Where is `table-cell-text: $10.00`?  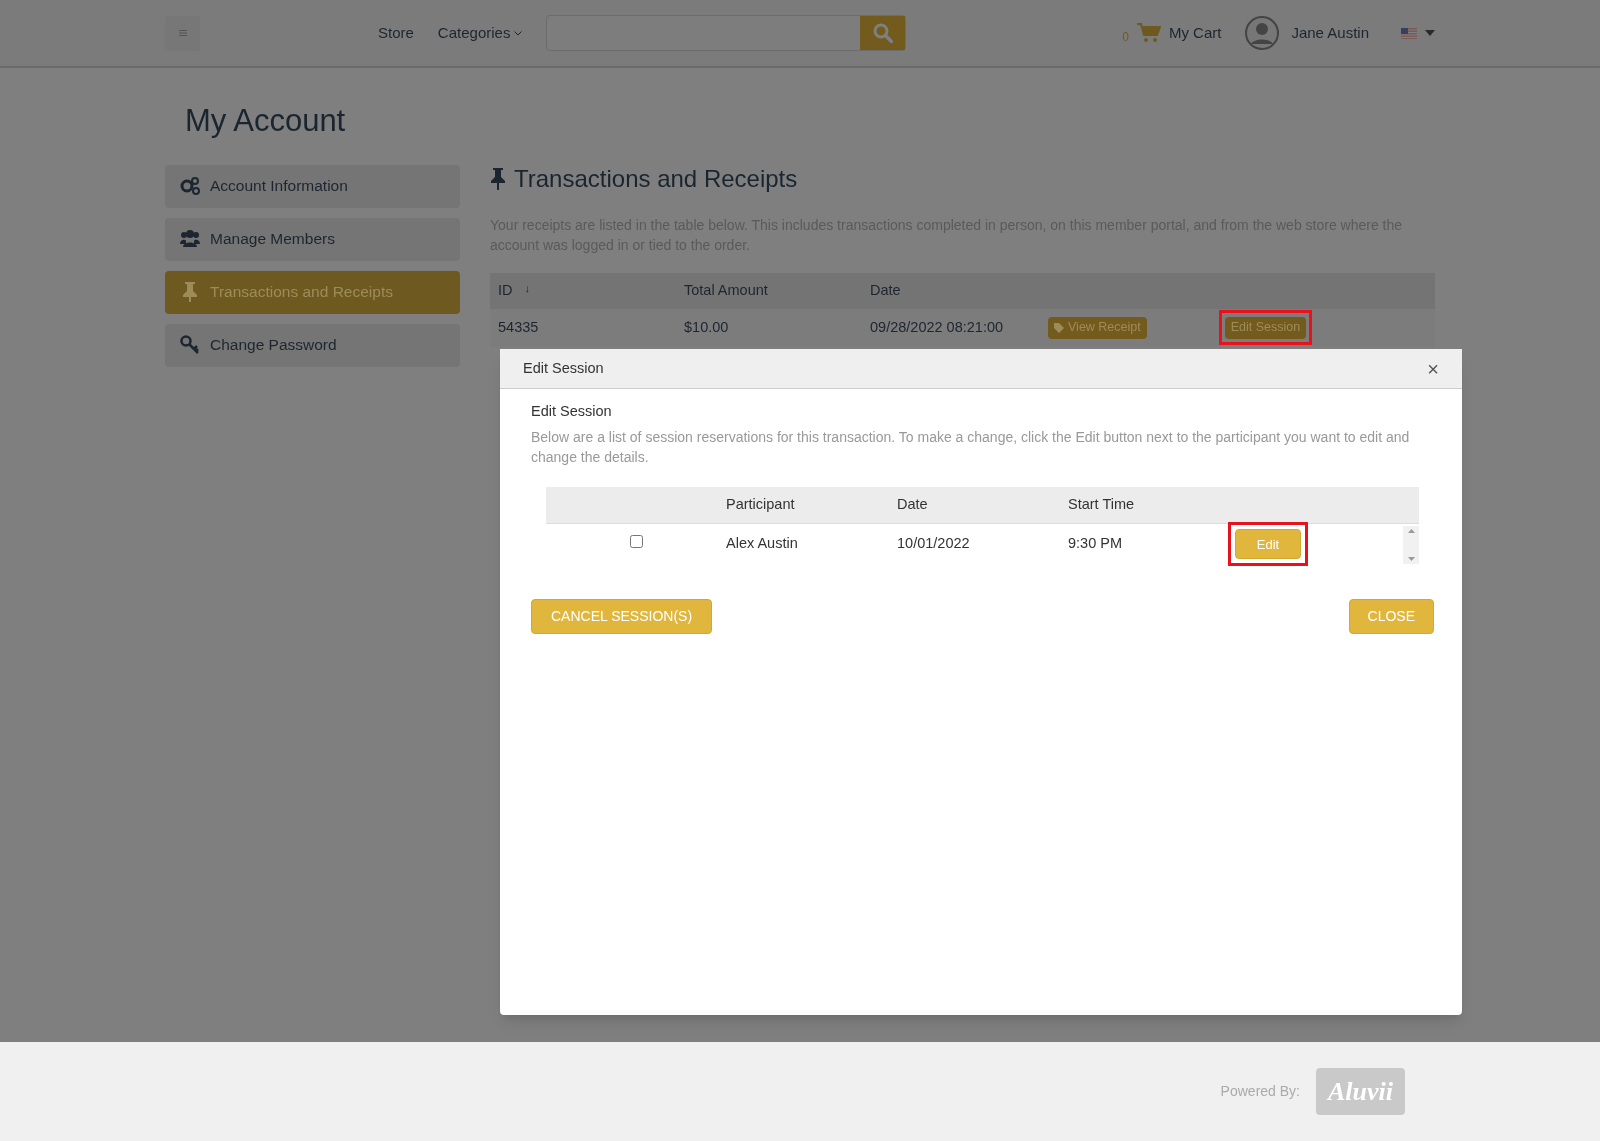 table-cell-text: $10.00 is located at coordinates (706, 327).